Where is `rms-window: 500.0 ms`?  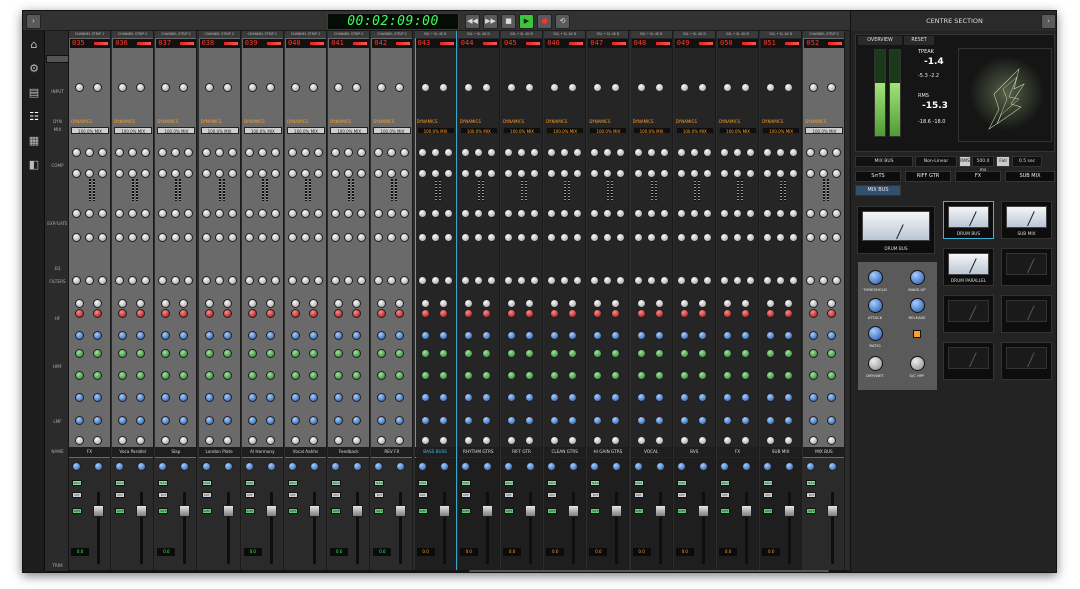
rms-window: 500.0 ms is located at coordinates (983, 164).